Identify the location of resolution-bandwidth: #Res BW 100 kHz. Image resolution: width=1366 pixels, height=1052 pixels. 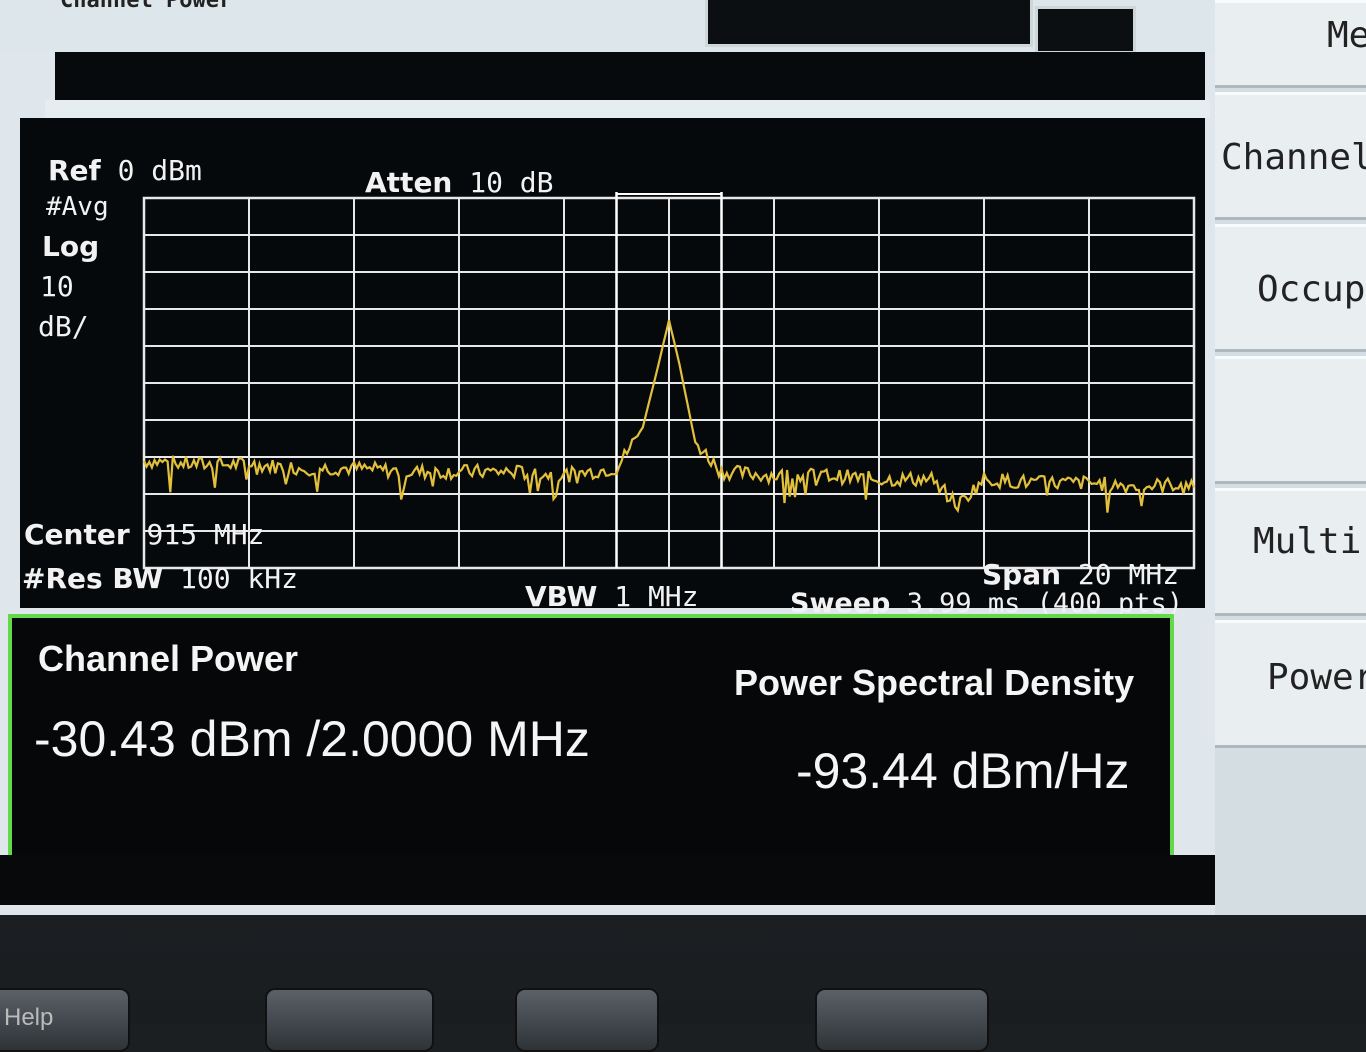
(160, 578).